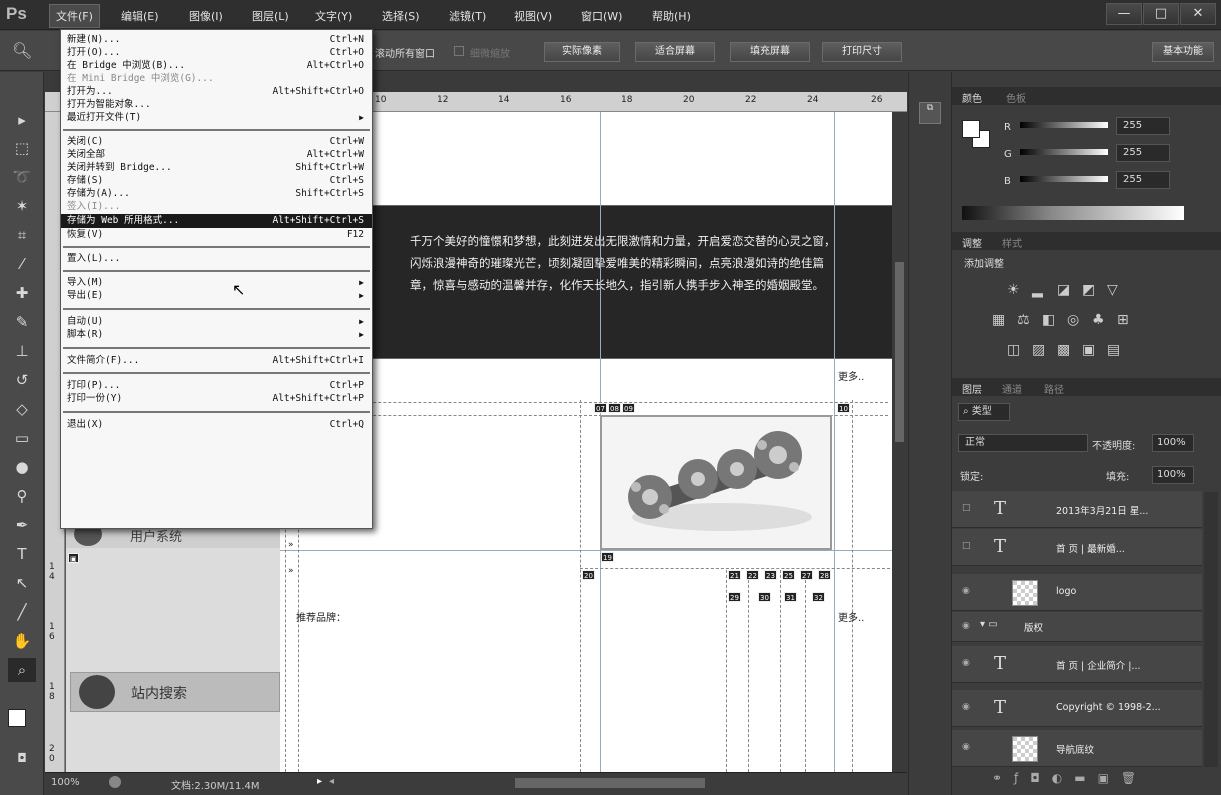 The width and height of the screenshot is (1221, 795). Describe the element at coordinates (333, 16) in the screenshot. I see `menu-type: 文字(Y)` at that location.